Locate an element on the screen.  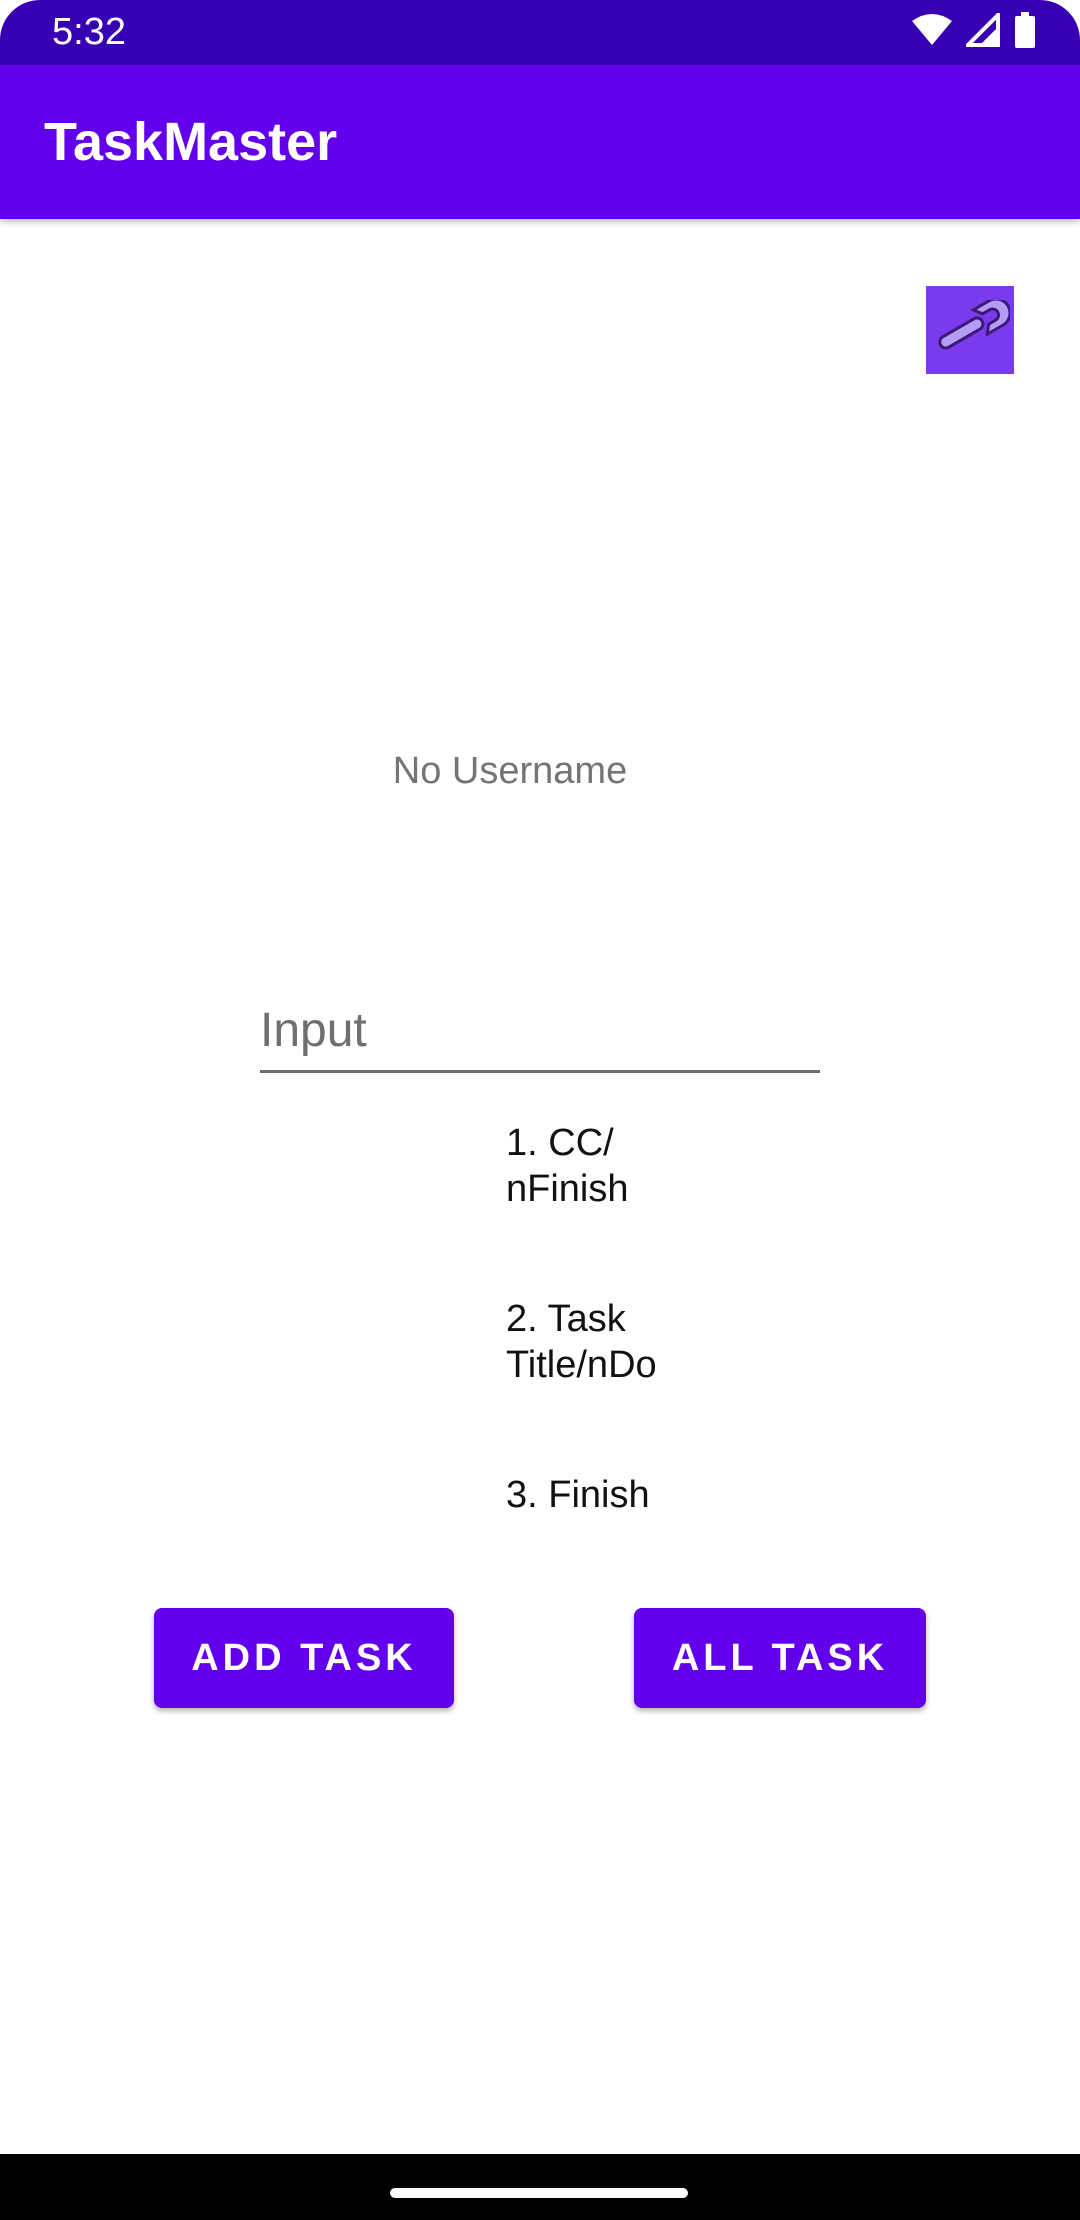
add-task-button: ADD TASK is located at coordinates (304, 1658).